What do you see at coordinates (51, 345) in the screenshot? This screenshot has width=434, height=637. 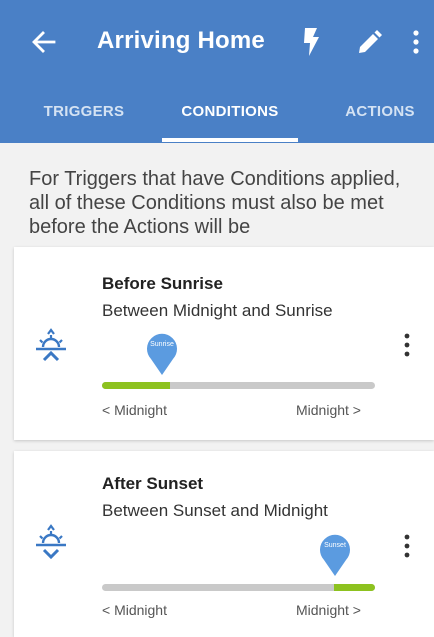 I see `sunrise-icon` at bounding box center [51, 345].